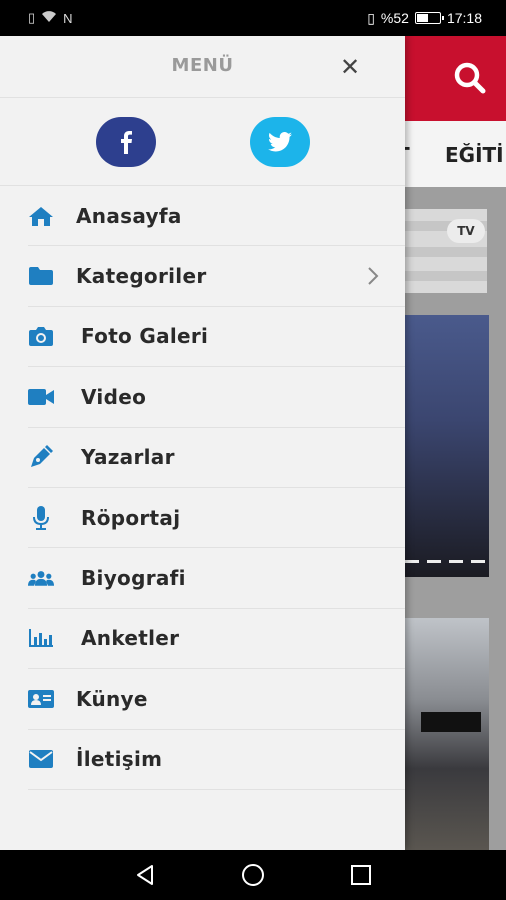  What do you see at coordinates (41, 578) in the screenshot?
I see `users-icon` at bounding box center [41, 578].